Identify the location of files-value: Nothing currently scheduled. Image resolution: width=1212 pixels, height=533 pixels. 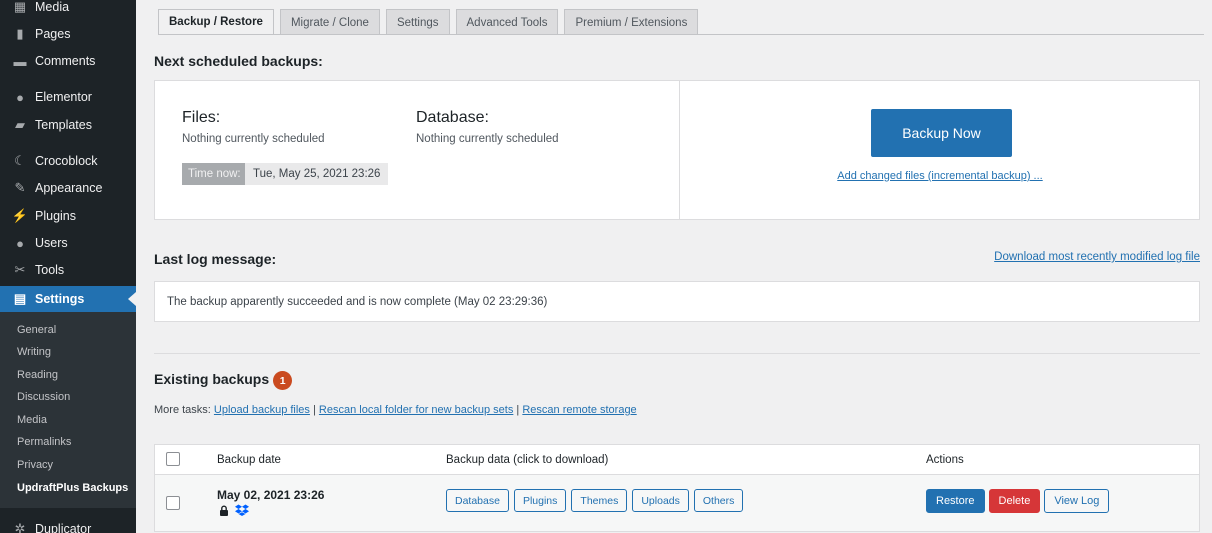
(253, 139).